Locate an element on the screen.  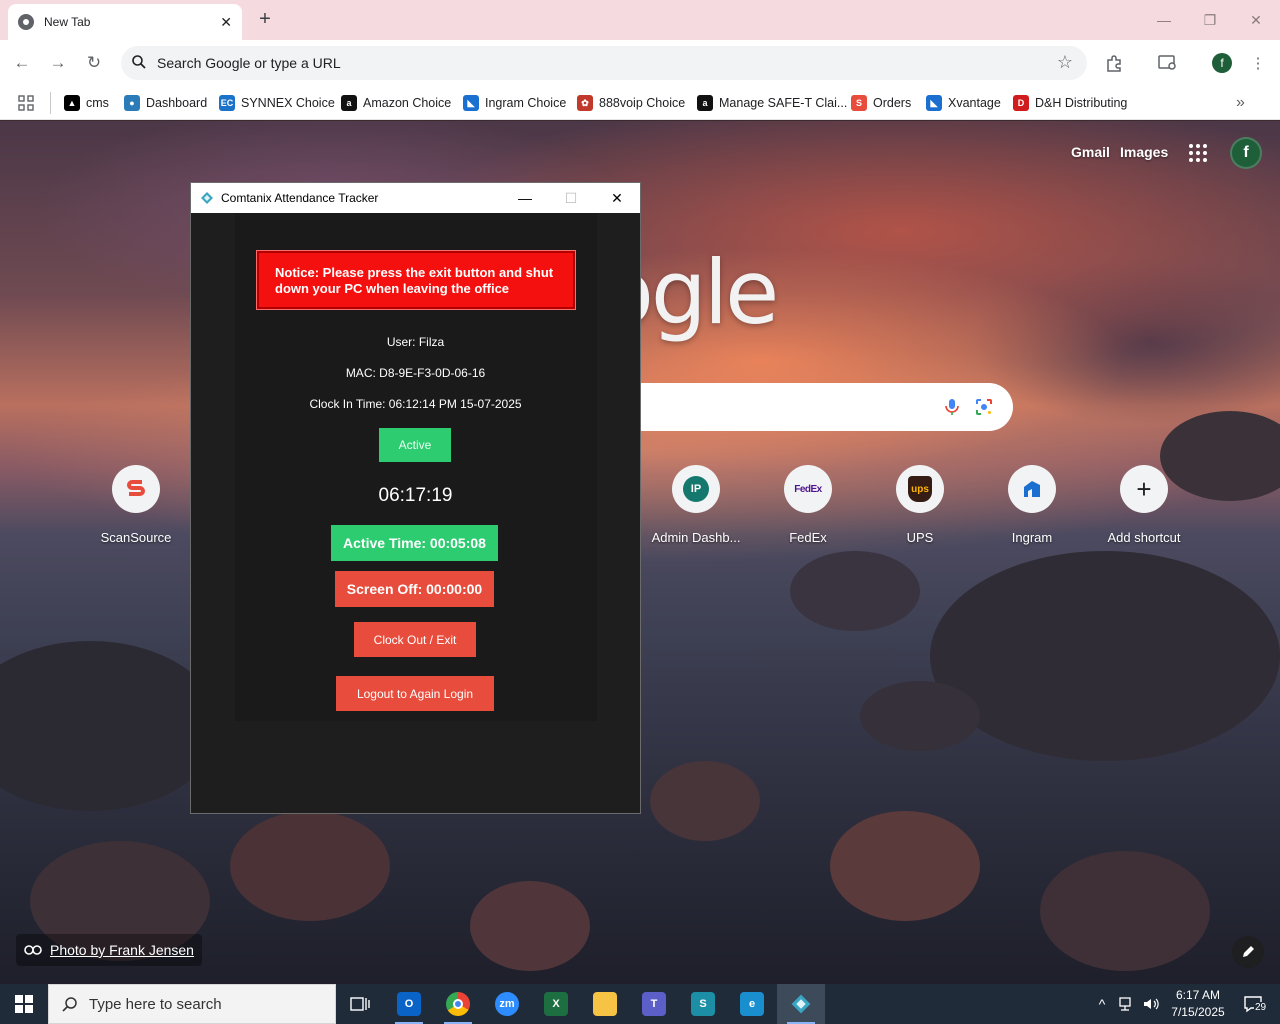
excel-taskbar-button: X is located at coordinates (556, 1004).